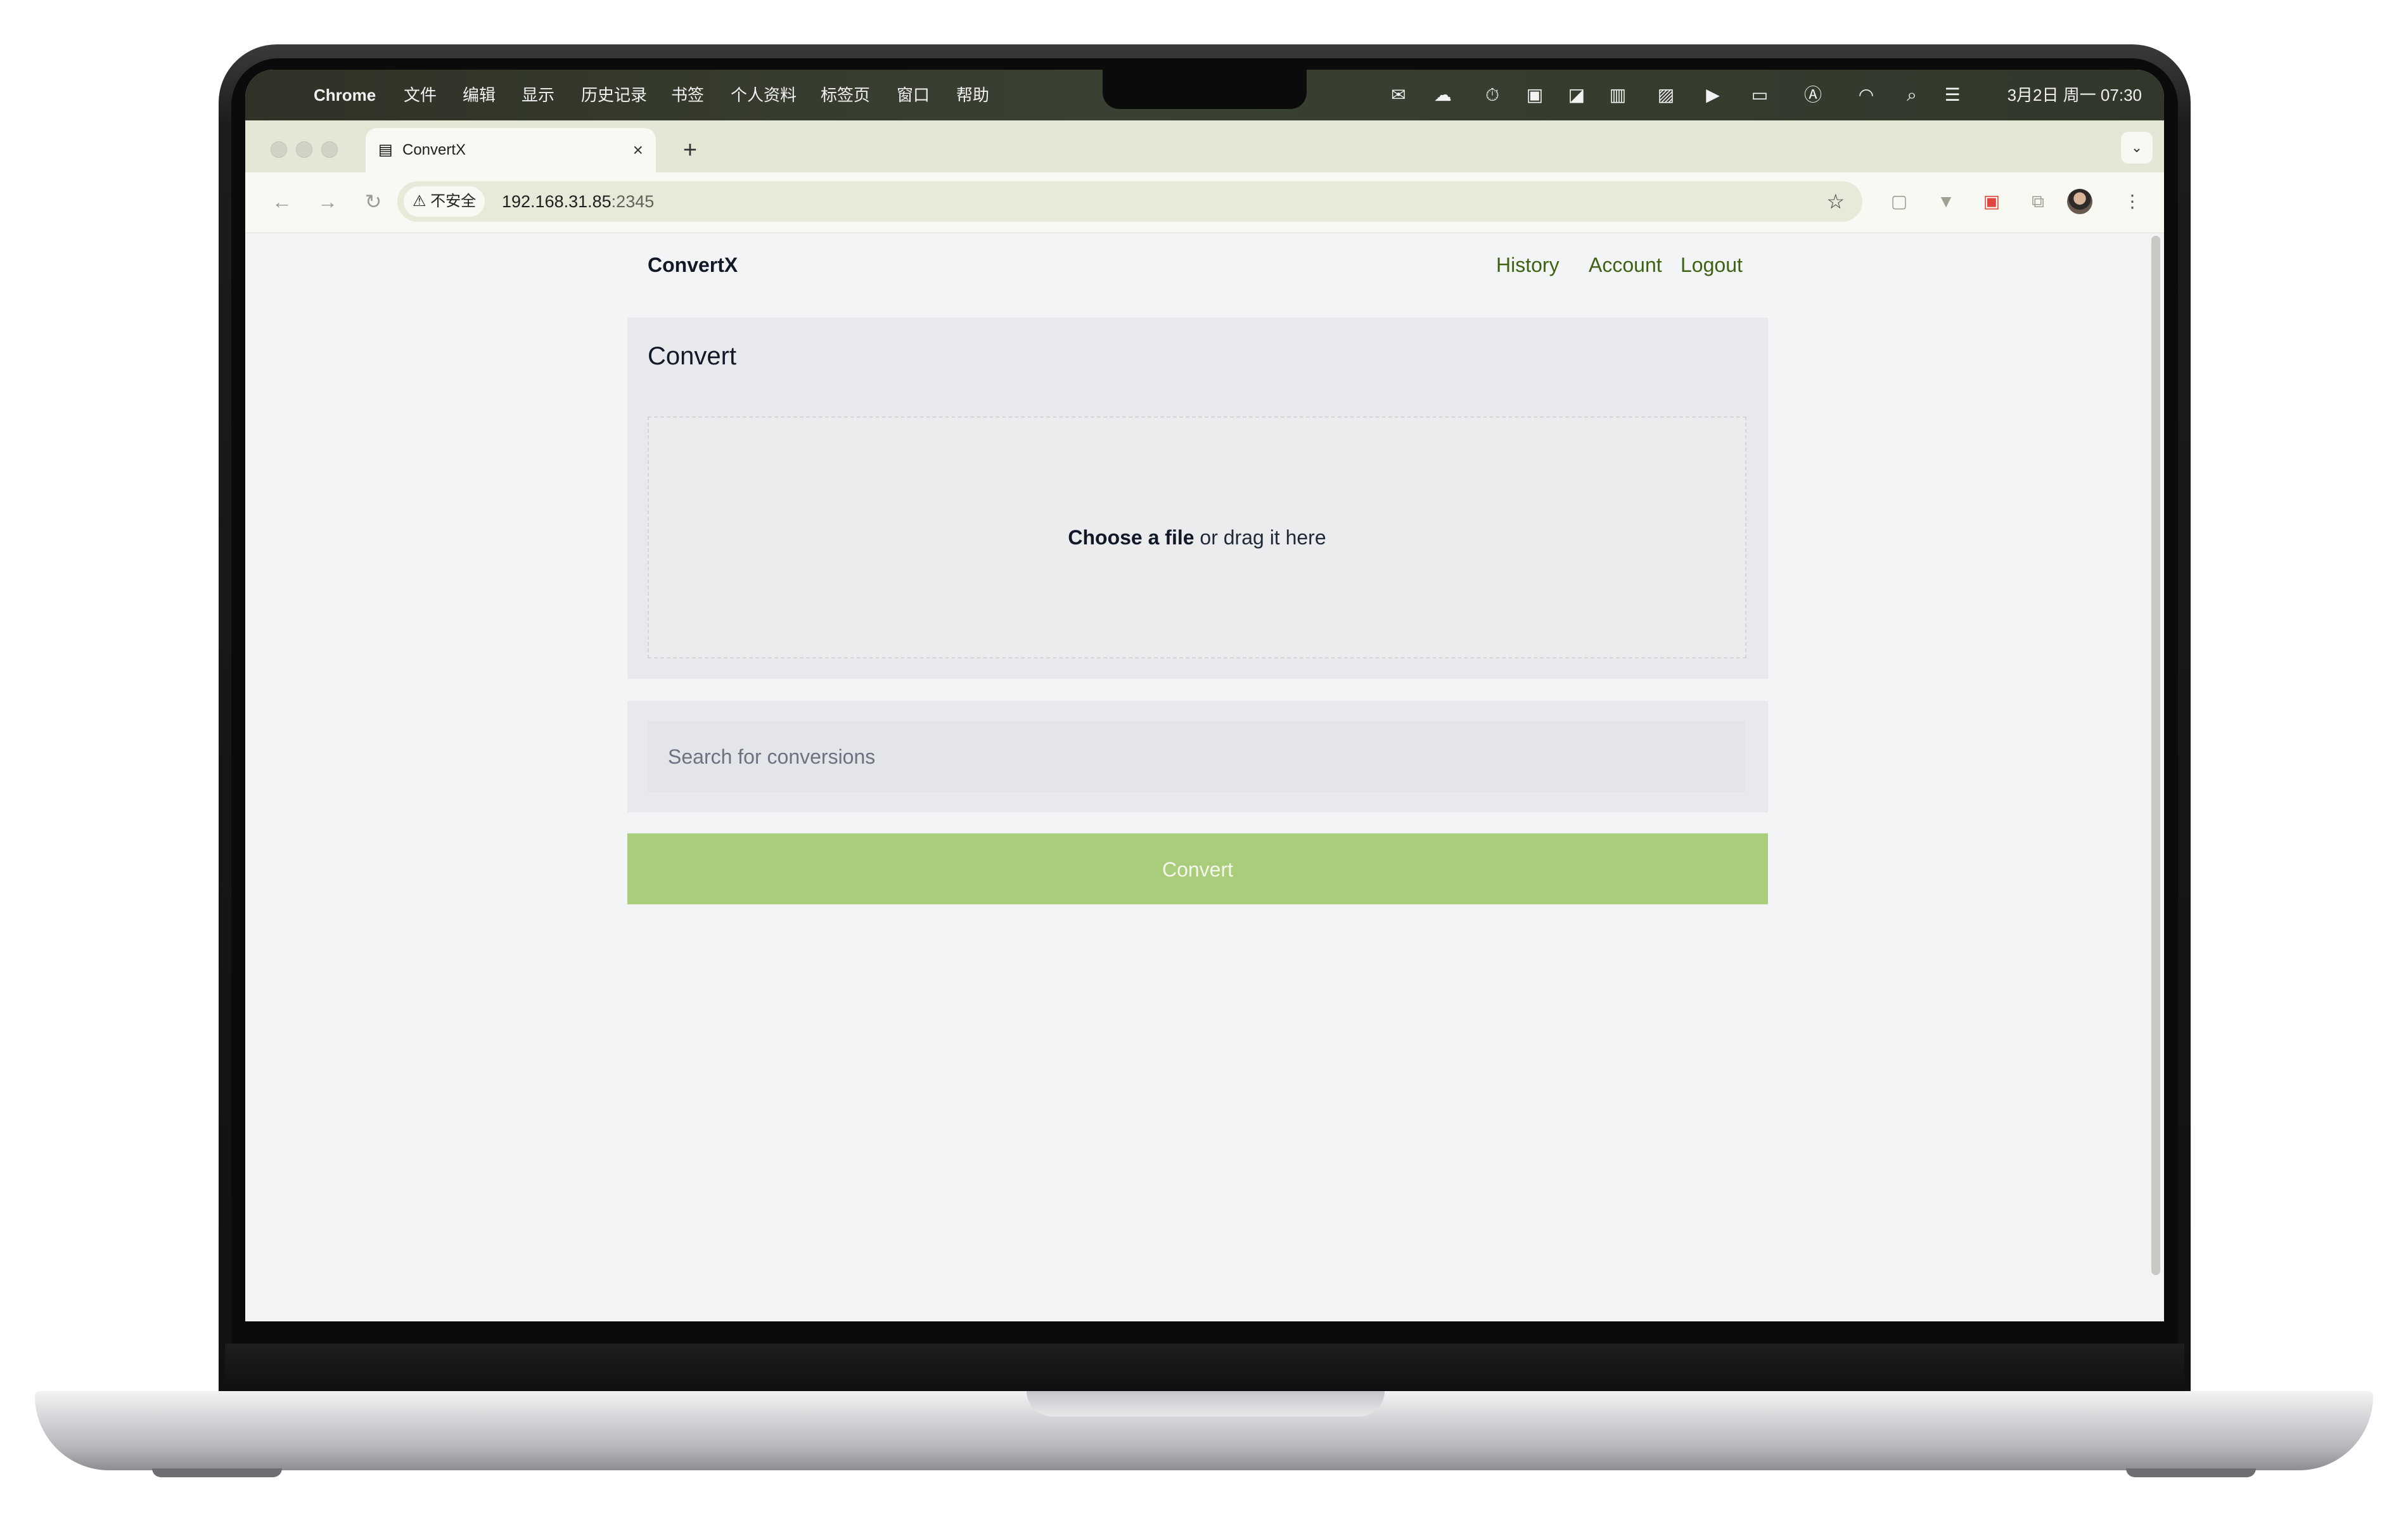  Describe the element at coordinates (1835, 202) in the screenshot. I see `bookmark-star-icon: ☆` at that location.